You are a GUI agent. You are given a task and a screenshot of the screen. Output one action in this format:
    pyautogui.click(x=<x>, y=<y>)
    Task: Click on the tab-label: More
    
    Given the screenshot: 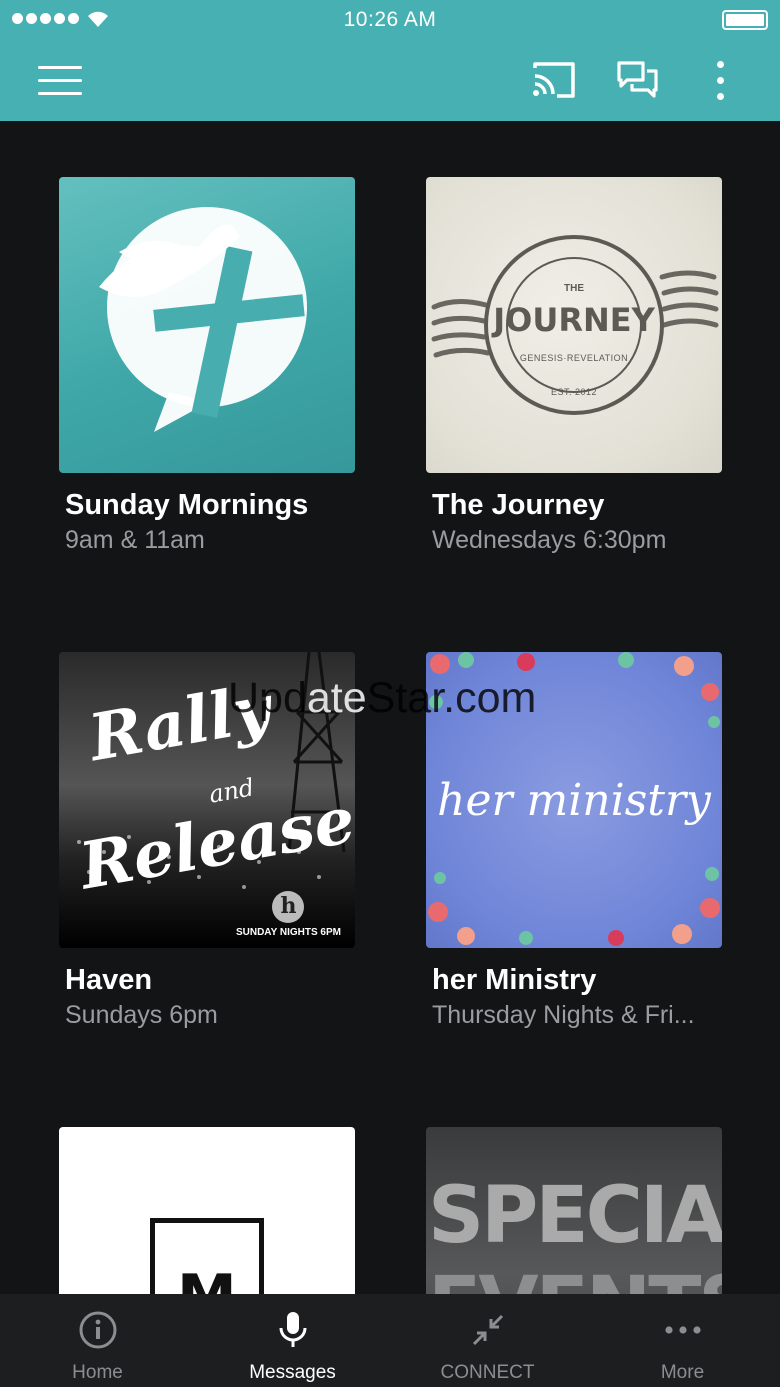 What is the action you would take?
    pyautogui.click(x=682, y=1372)
    